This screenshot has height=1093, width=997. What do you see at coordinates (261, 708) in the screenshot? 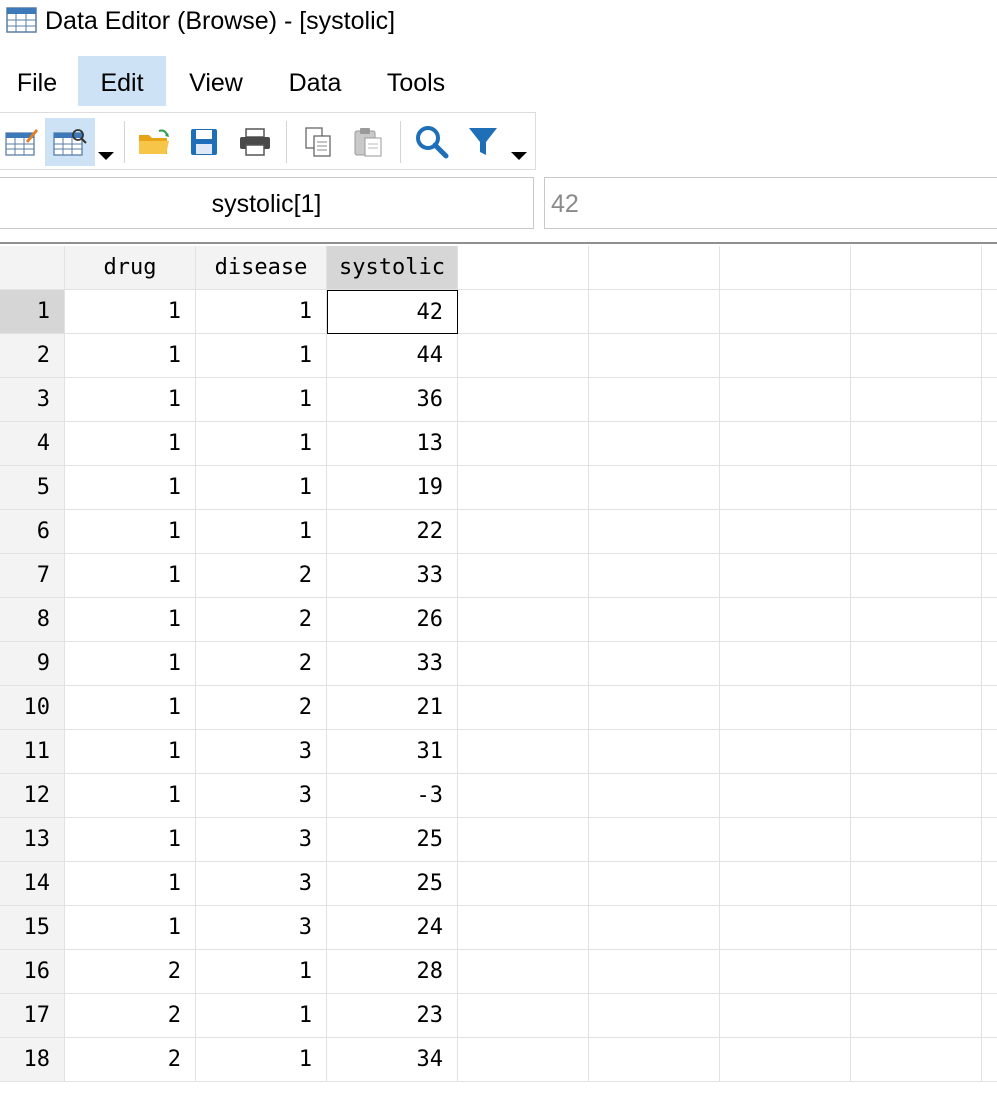
I see `cell-disease: 2` at bounding box center [261, 708].